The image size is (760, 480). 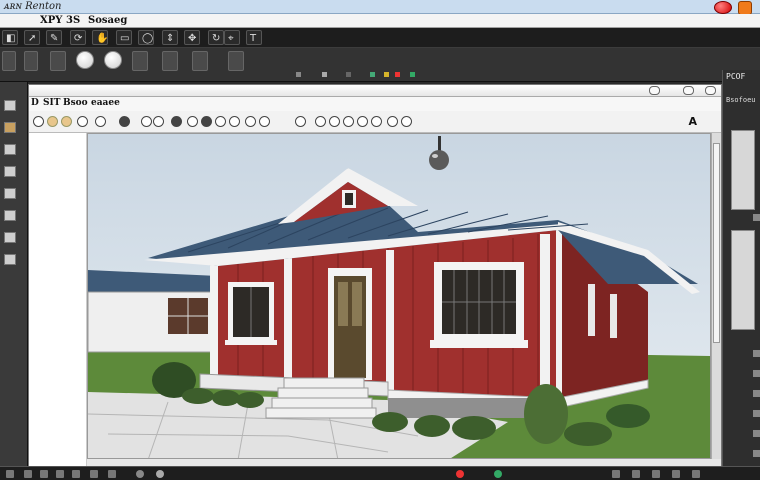 I want to click on solid-icon, so click(x=176, y=121).